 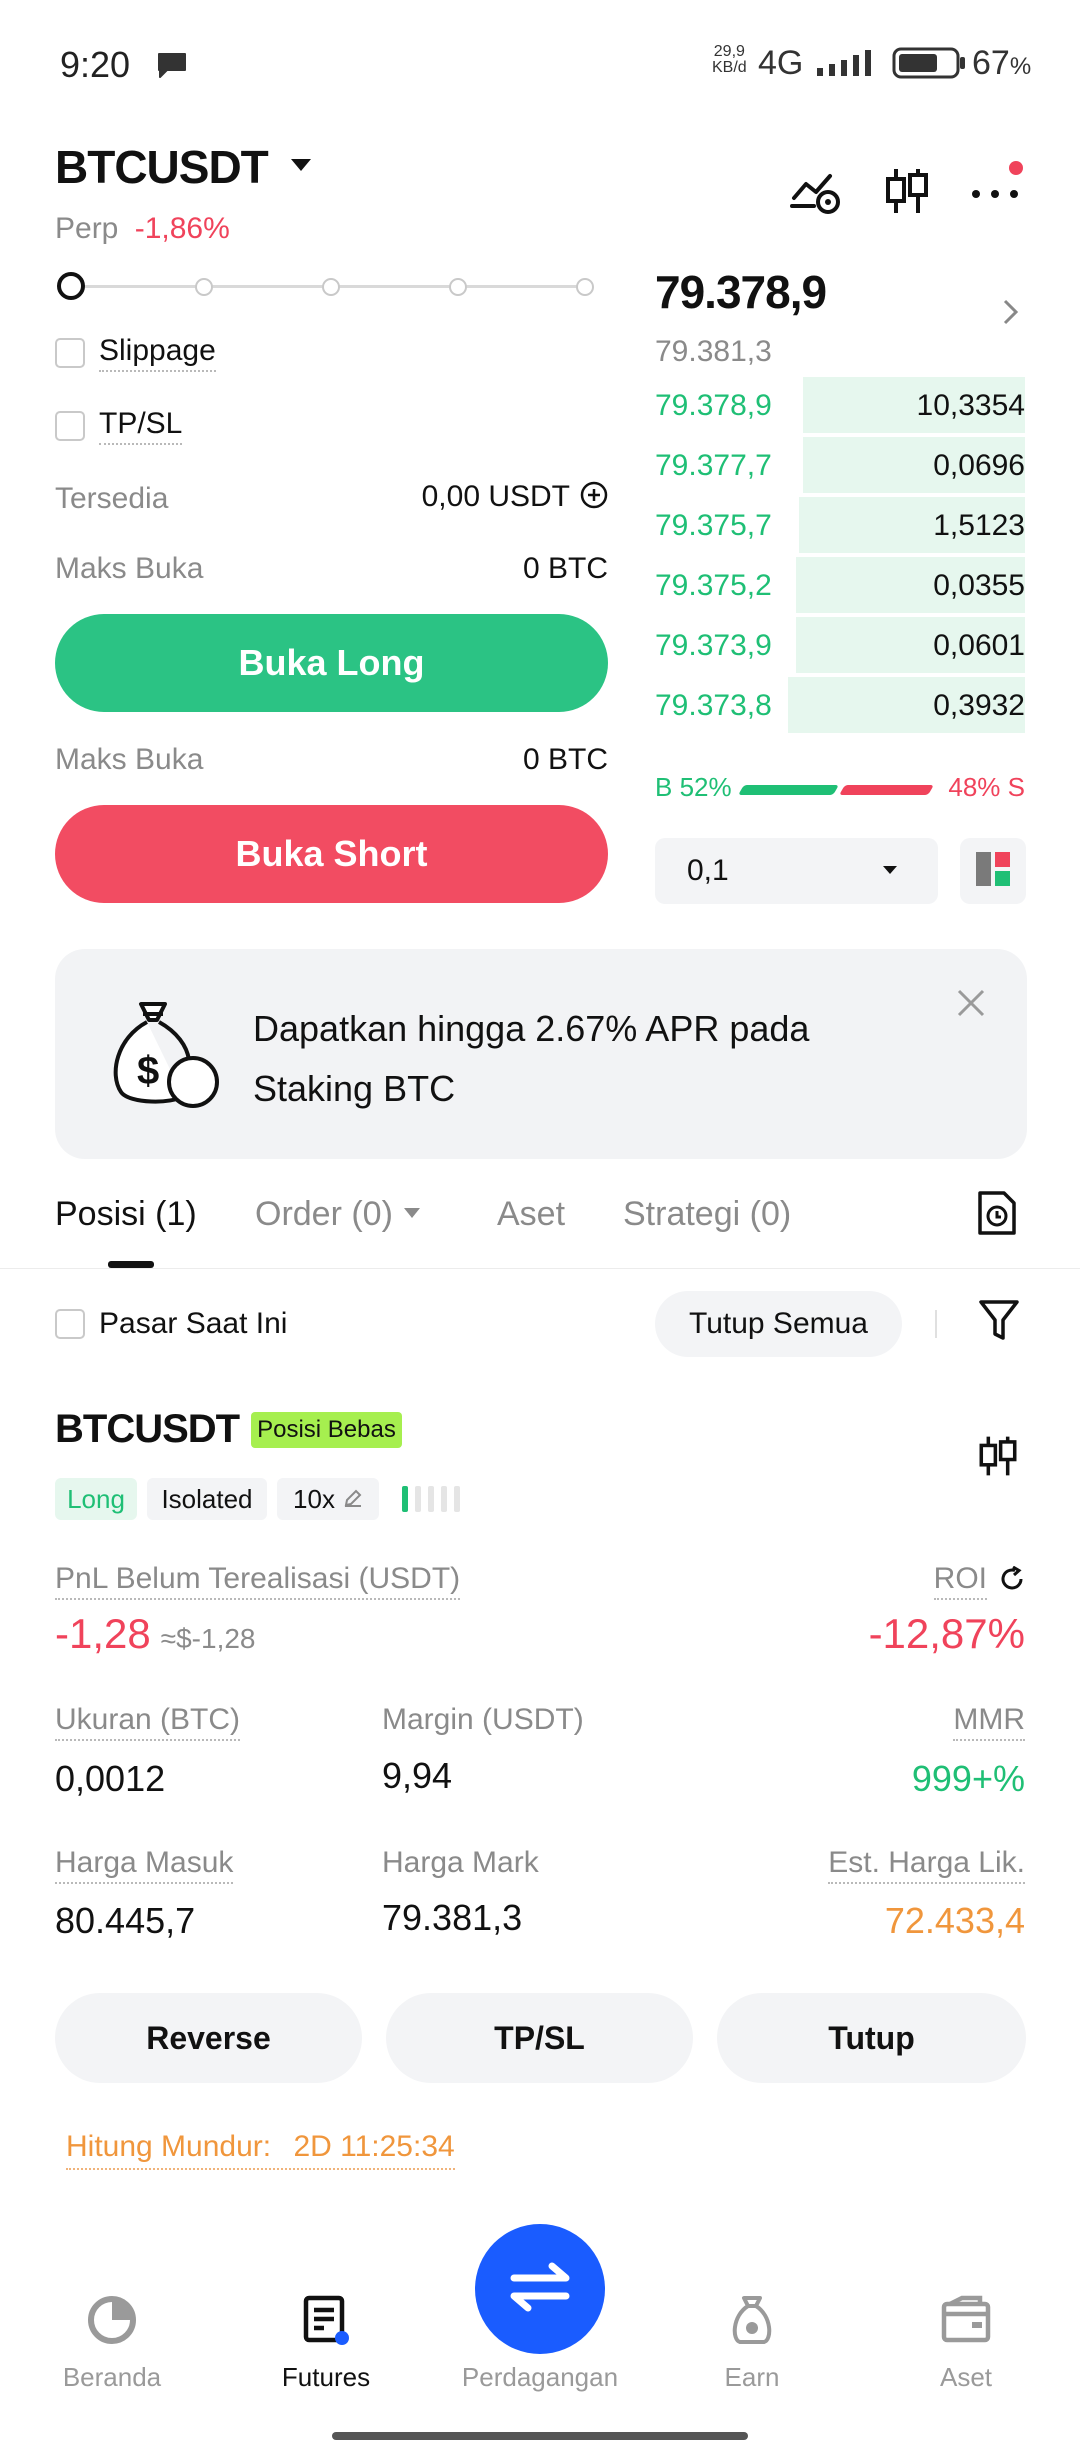 What do you see at coordinates (182, 228) in the screenshot?
I see `price-change: -1,86%` at bounding box center [182, 228].